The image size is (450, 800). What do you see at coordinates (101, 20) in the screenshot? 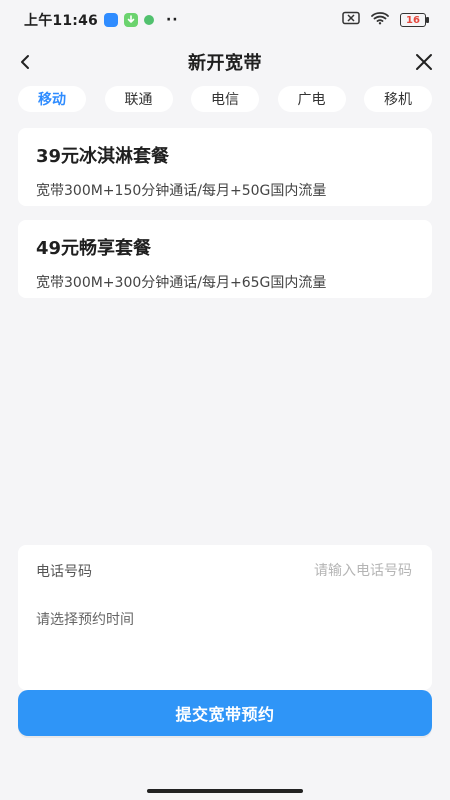
I see `status-left: 上午11:46 ··` at bounding box center [101, 20].